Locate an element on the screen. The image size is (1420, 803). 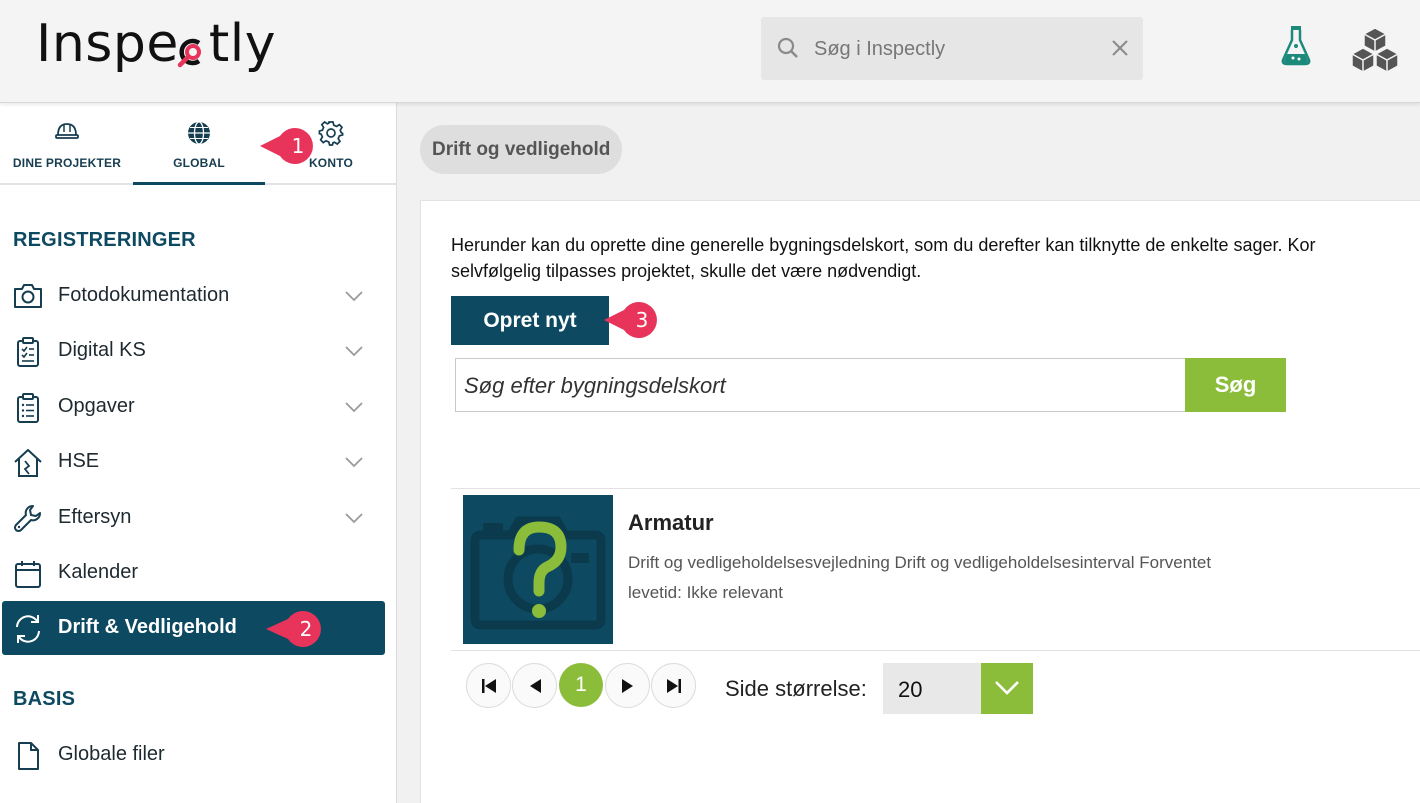
sidebar-item-label: Fotodokumentation is located at coordinates (144, 295).